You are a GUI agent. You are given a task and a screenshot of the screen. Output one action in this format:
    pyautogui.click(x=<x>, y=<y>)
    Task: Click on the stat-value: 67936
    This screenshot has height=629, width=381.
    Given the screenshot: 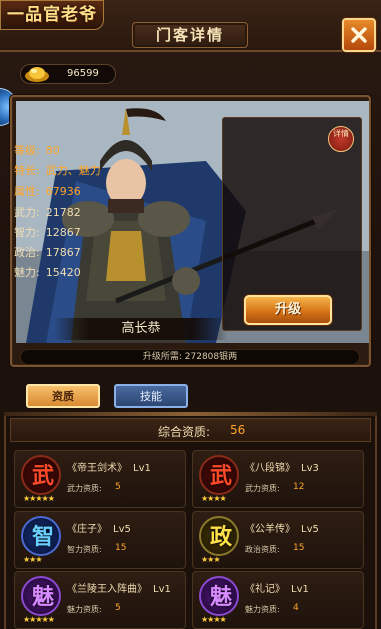 What is the action you would take?
    pyautogui.click(x=63, y=191)
    